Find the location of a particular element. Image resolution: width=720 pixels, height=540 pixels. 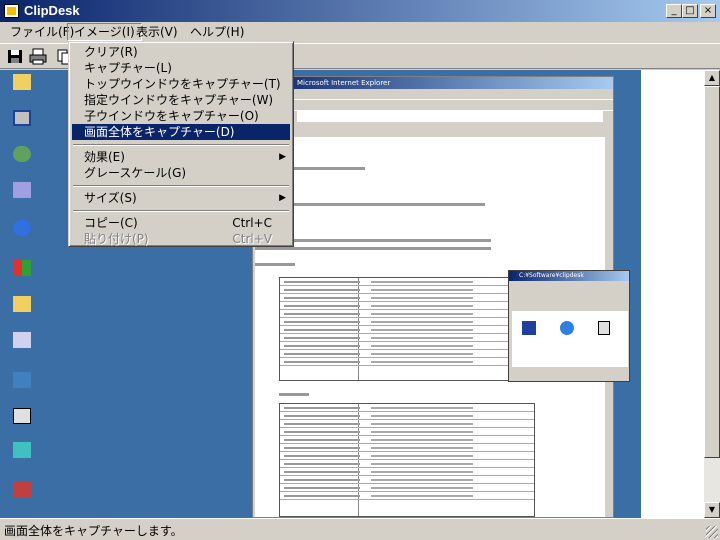

status-text: 画面全体をキャプチャーします。 is located at coordinates (93, 531).